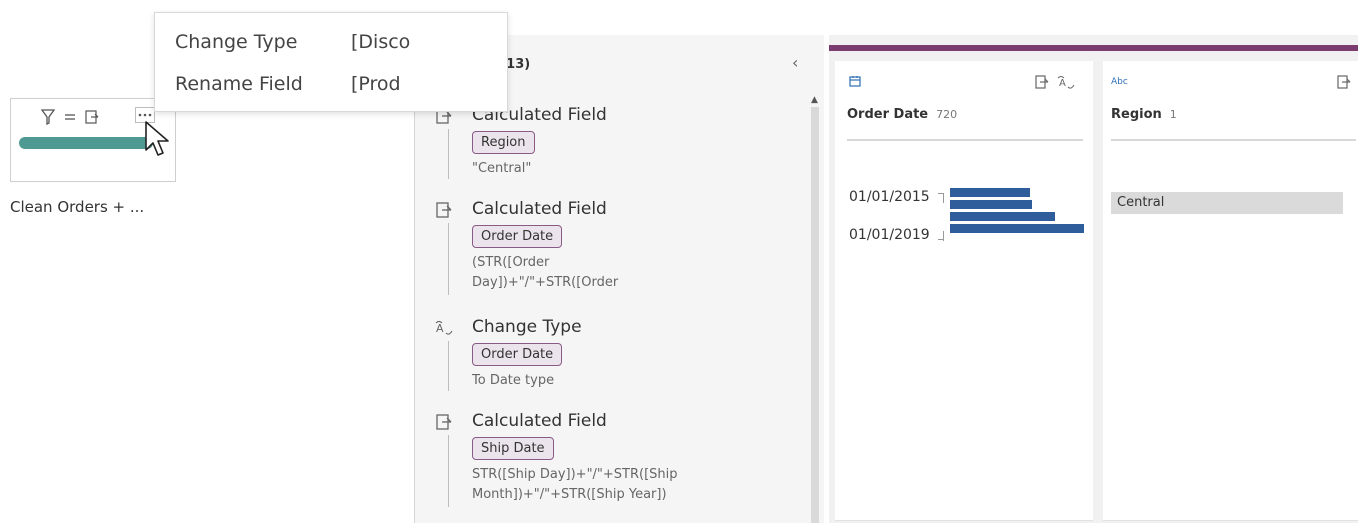  I want to click on column-name: Order Date, so click(888, 114).